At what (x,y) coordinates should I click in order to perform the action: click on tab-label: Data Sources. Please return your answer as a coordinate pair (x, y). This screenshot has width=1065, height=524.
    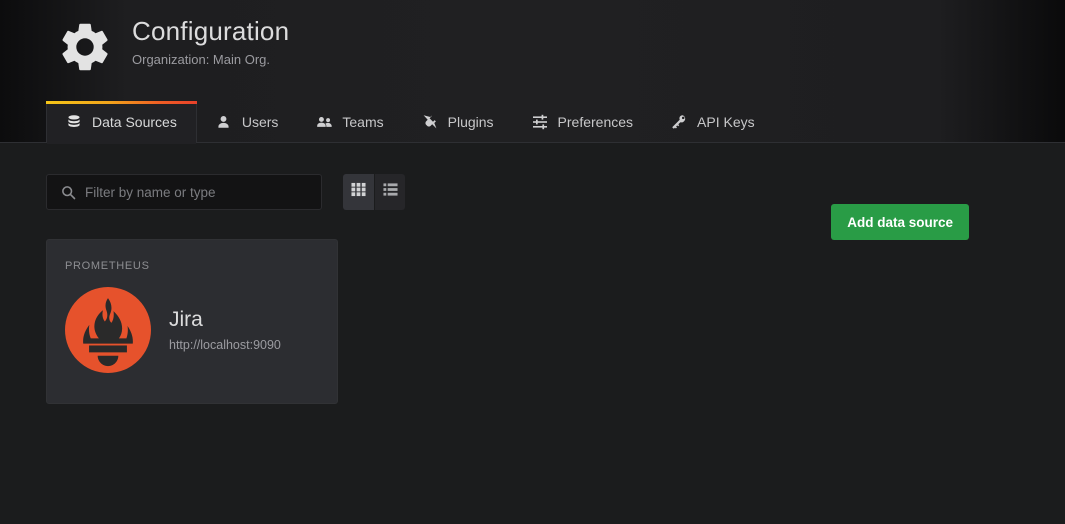
    Looking at the image, I should click on (134, 122).